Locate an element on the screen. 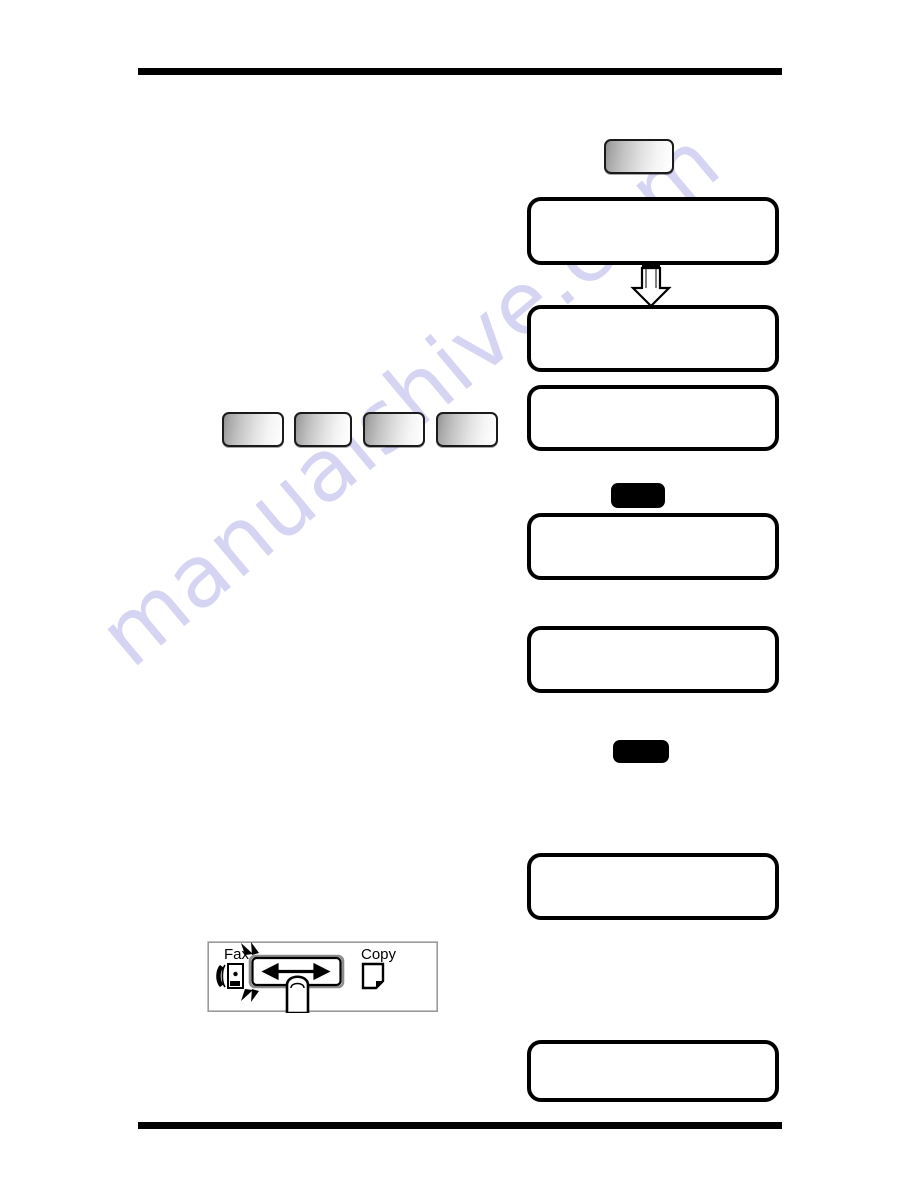  body-text-intro is located at coordinates (315, 250).